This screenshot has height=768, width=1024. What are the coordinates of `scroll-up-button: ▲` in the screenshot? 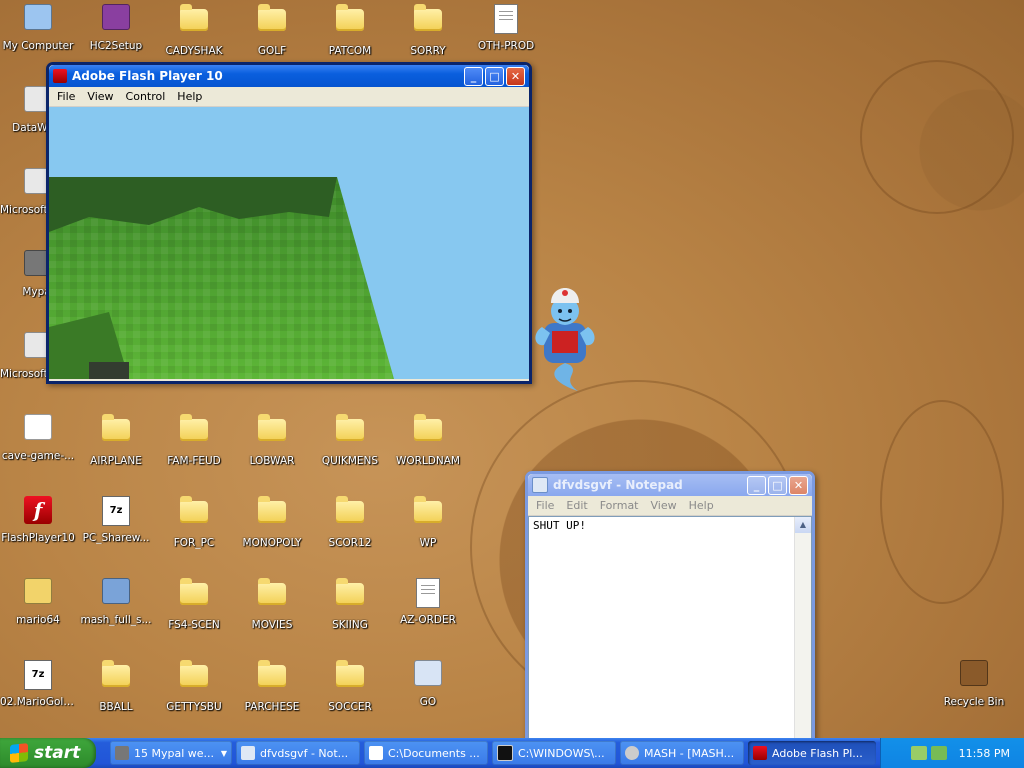 It's located at (803, 525).